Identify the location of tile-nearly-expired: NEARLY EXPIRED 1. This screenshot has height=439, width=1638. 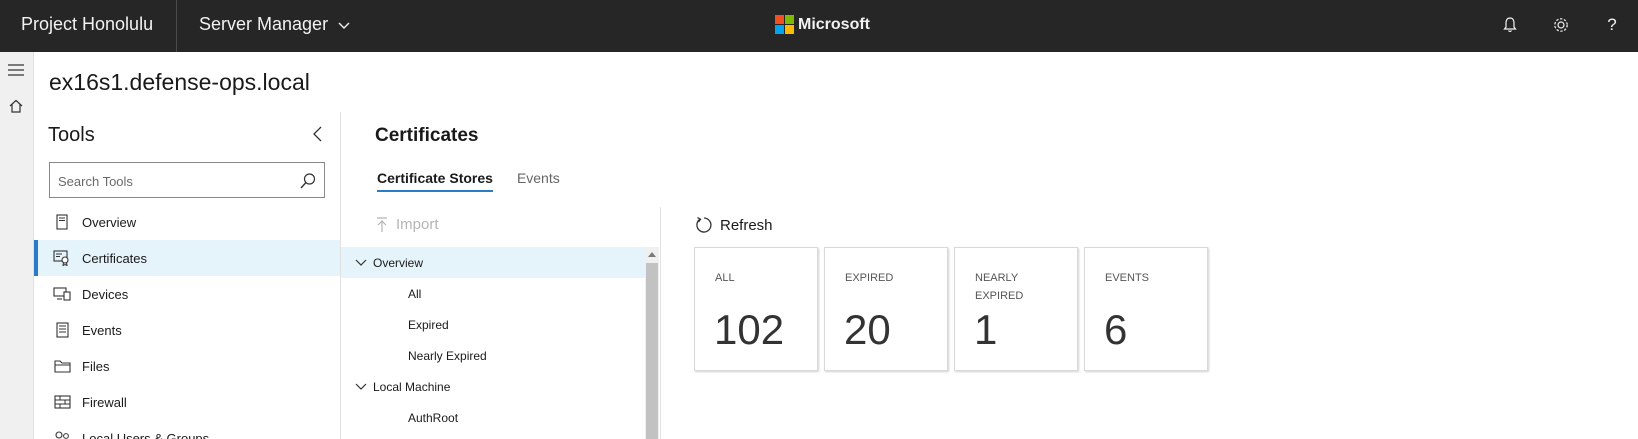
(1016, 309).